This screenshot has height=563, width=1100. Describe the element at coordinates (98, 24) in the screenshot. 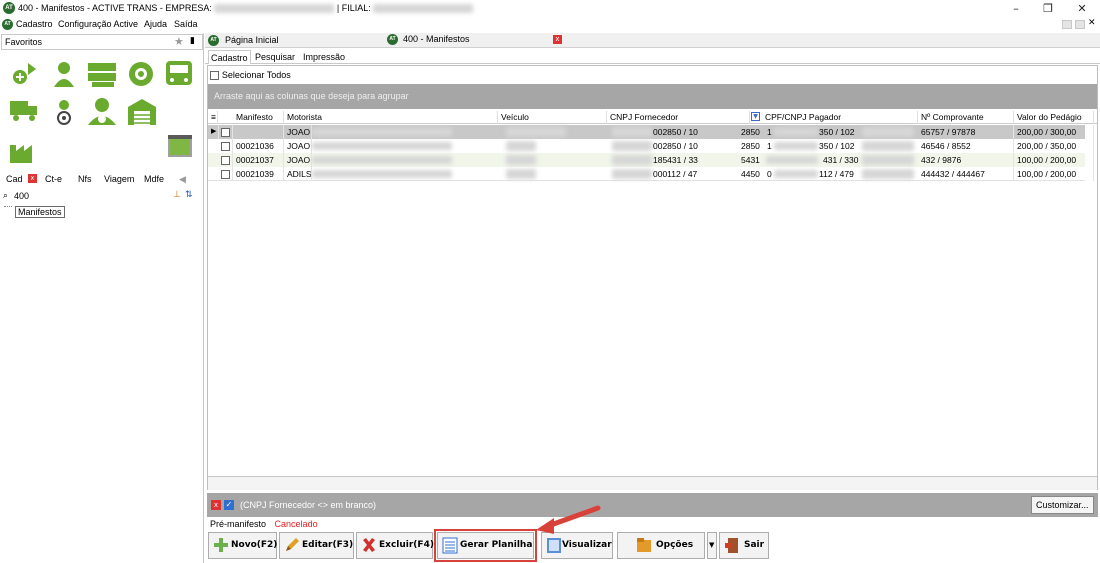

I see `menu-configuracao: Configuração Active` at that location.